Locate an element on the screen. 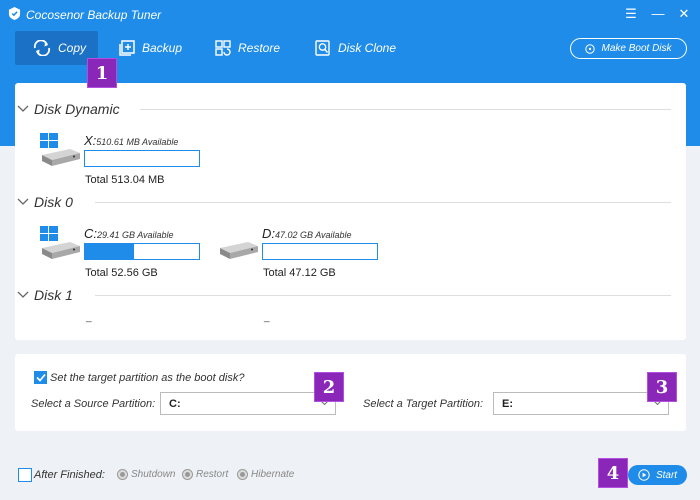 The width and height of the screenshot is (700, 500). radio-shutdown: Shutdown is located at coordinates (146, 474).